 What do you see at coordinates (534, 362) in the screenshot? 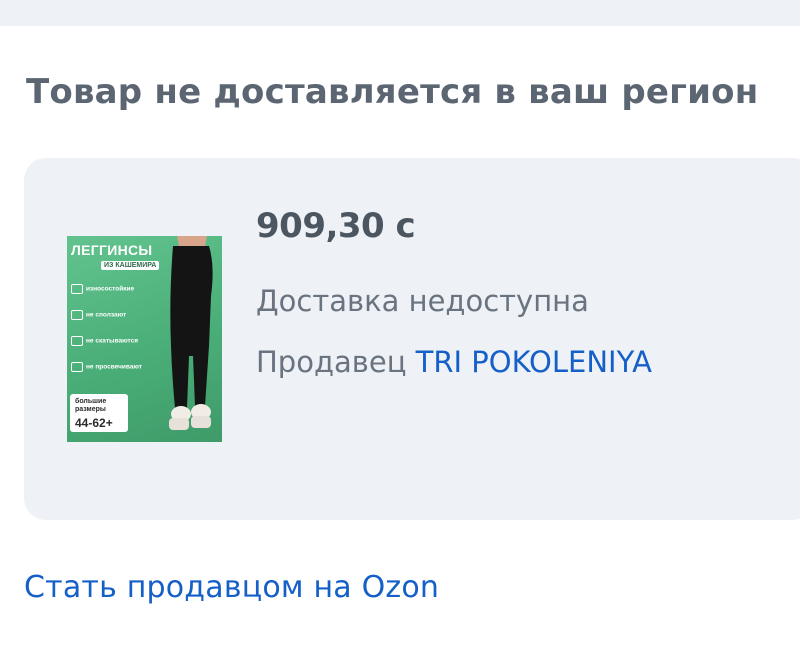
I see `seller-name-link: TRI POKOLENIYA` at bounding box center [534, 362].